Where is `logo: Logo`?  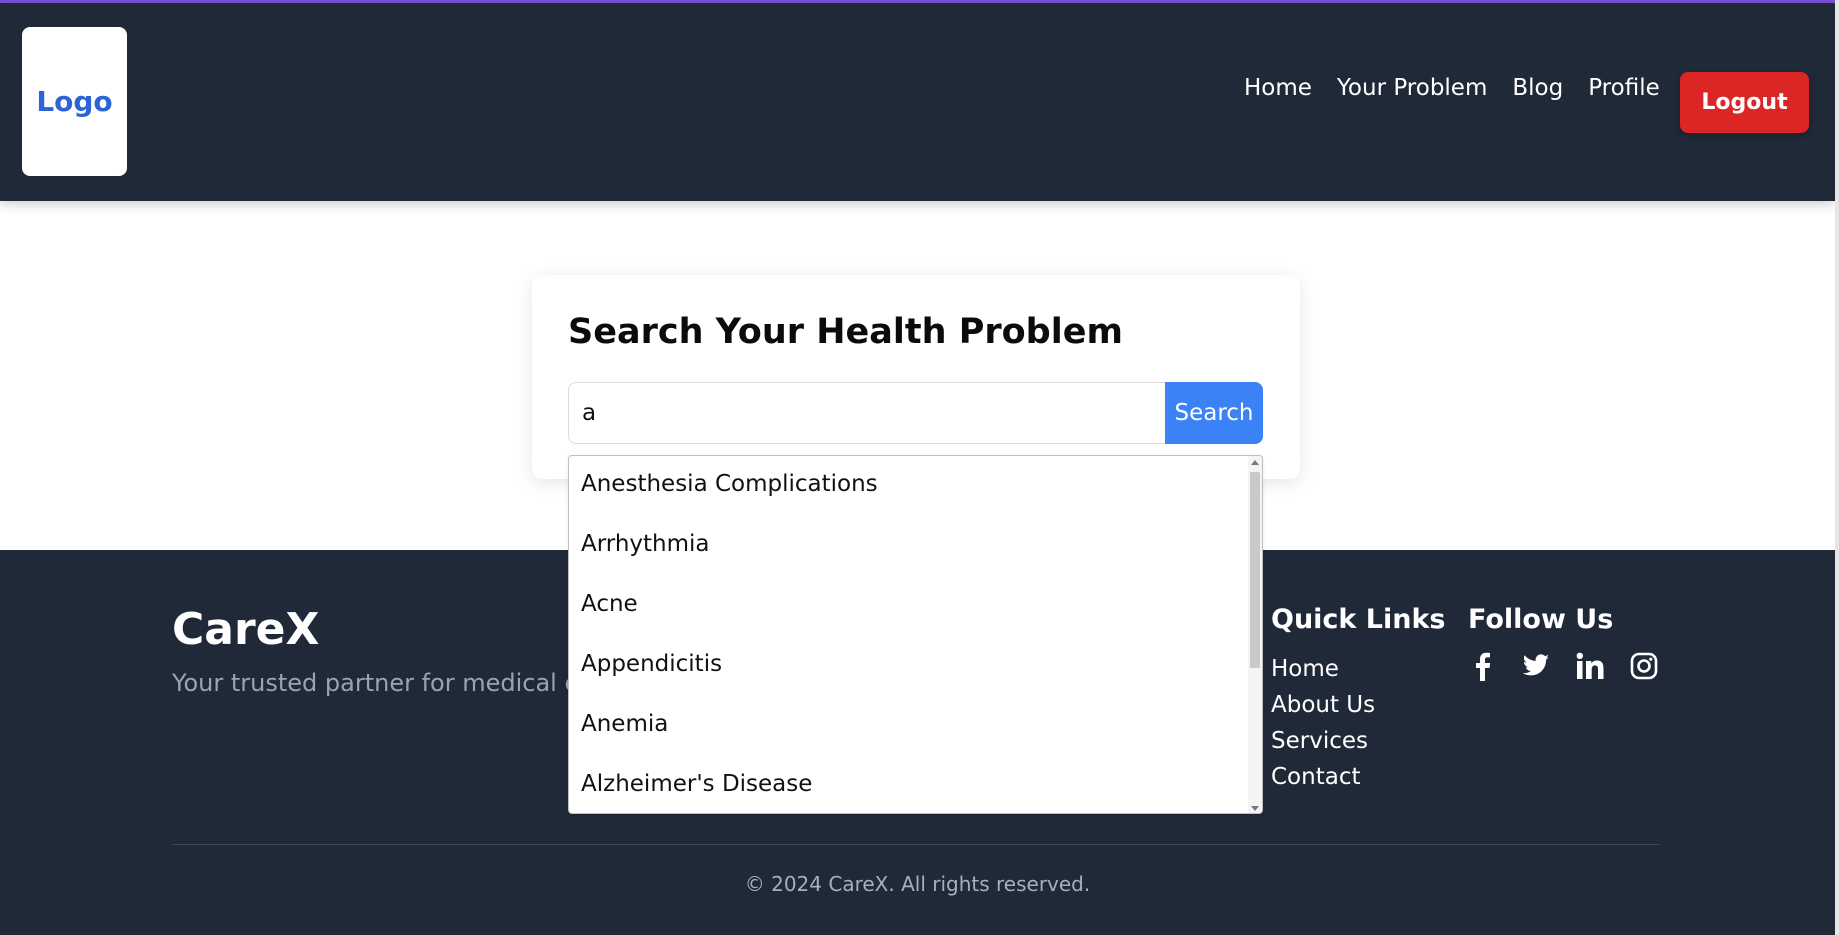 logo: Logo is located at coordinates (74, 101).